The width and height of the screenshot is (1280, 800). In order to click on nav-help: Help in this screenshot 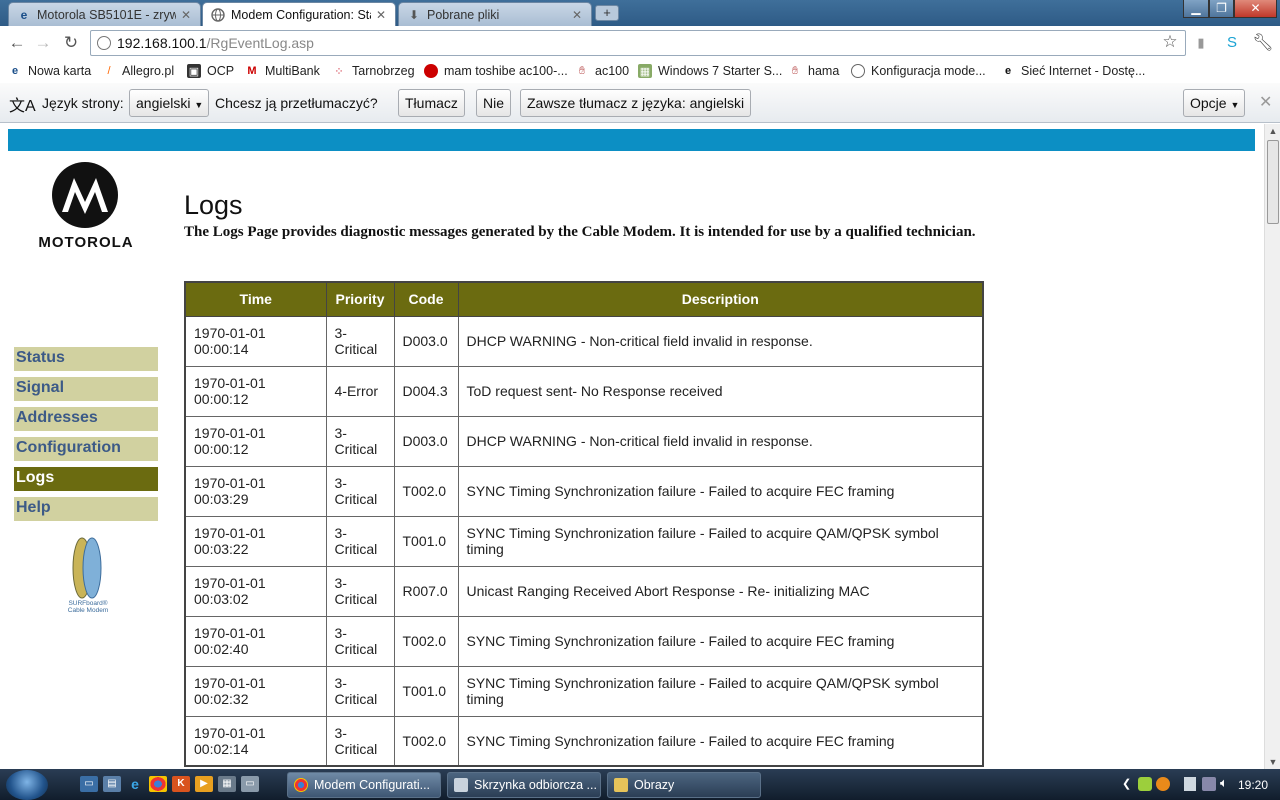, I will do `click(86, 509)`.